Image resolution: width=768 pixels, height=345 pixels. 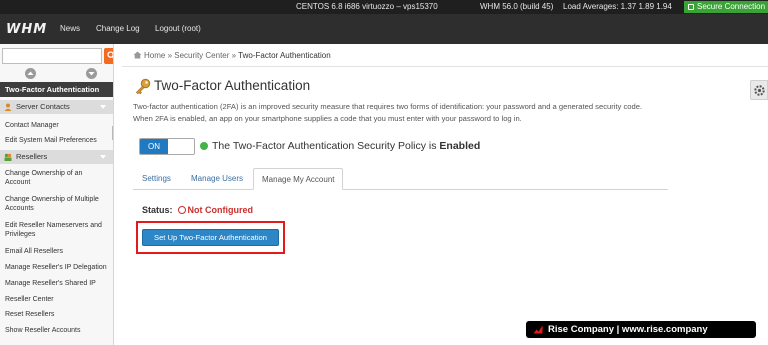 I want to click on resellers-icon, so click(x=8, y=157).